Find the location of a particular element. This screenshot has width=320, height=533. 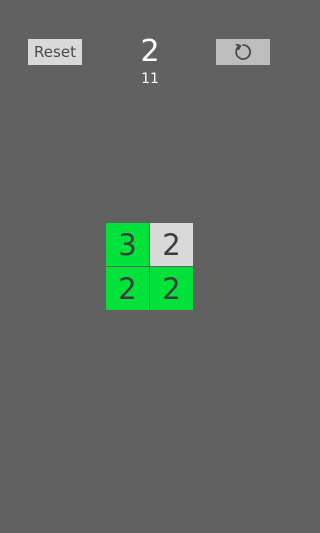

game-board: 3 2 2 2 is located at coordinates (149, 267).